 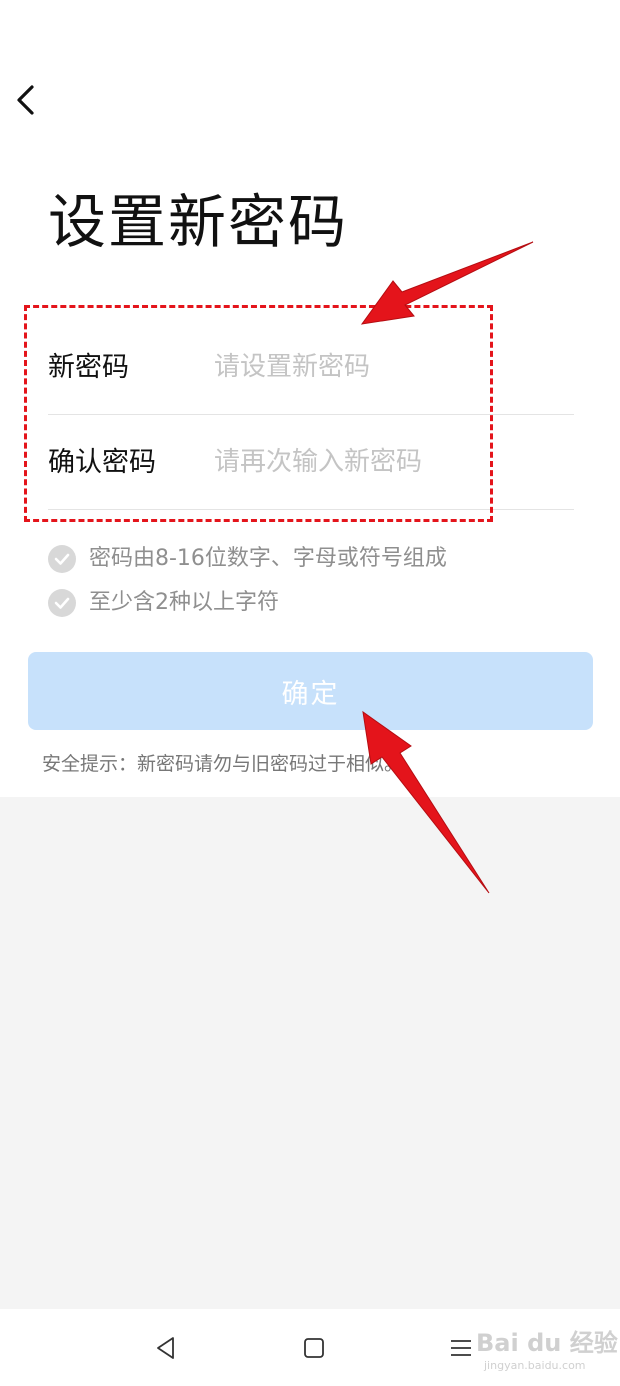 I want to click on back-button, so click(x=28, y=100).